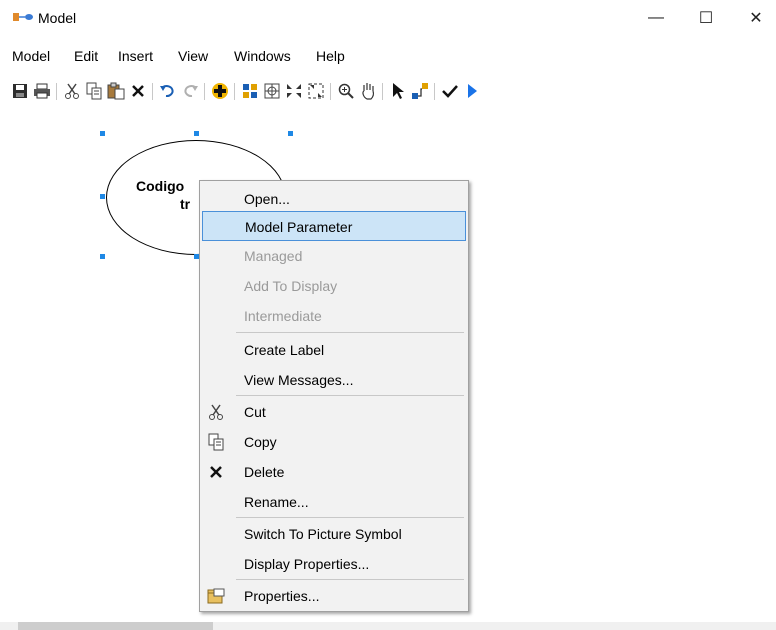  I want to click on menu-model: Model, so click(31, 56).